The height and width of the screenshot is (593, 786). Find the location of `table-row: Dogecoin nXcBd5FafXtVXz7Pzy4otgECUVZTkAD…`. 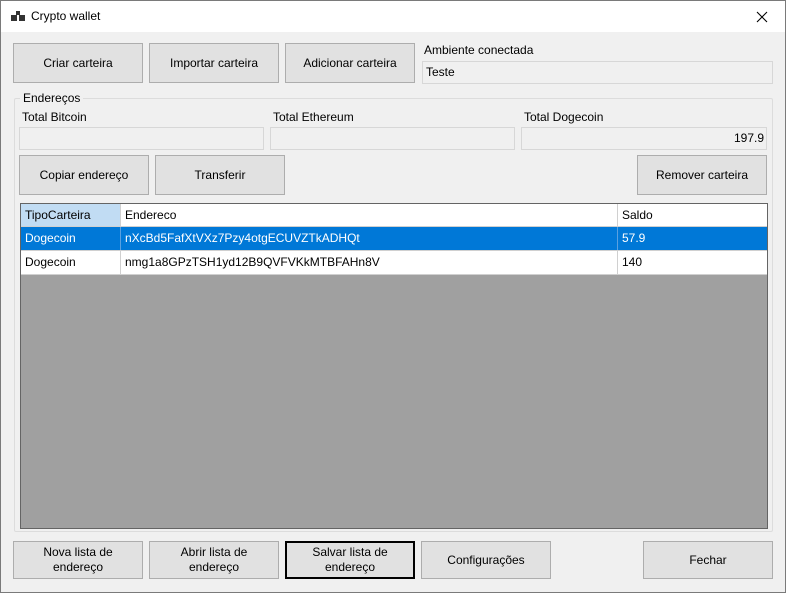

table-row: Dogecoin nXcBd5FafXtVXz7Pzy4otgECUVZTkAD… is located at coordinates (394, 239).